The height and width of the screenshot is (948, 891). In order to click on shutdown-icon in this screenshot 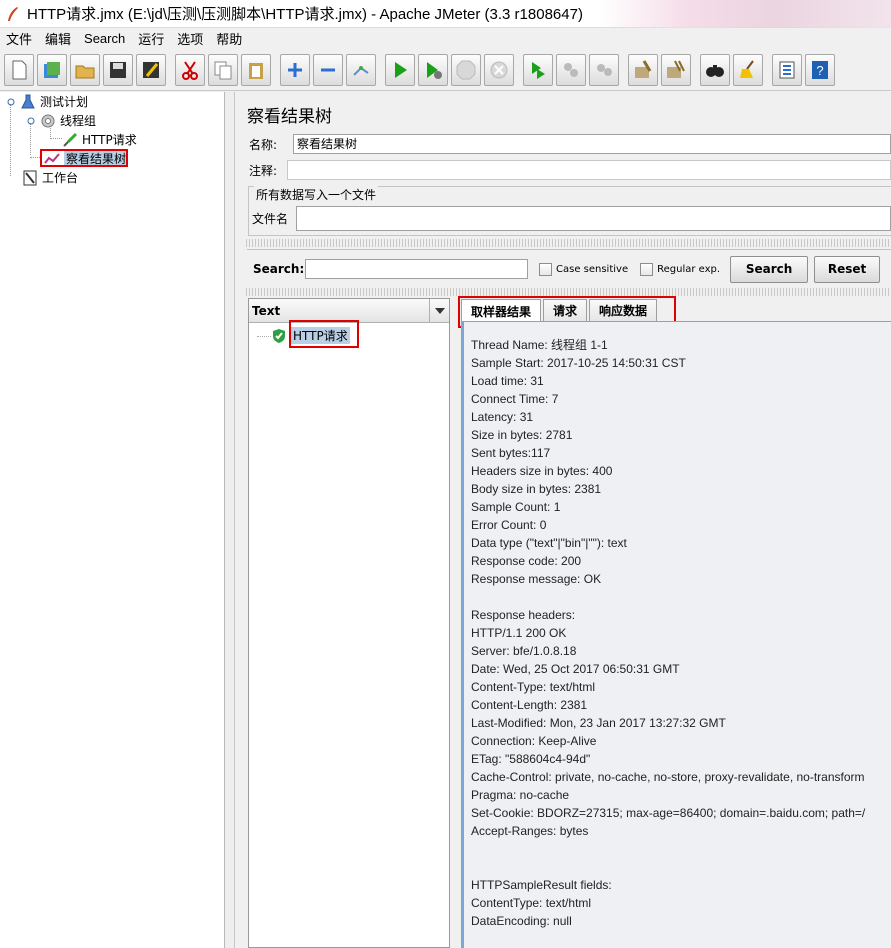, I will do `click(499, 69)`.